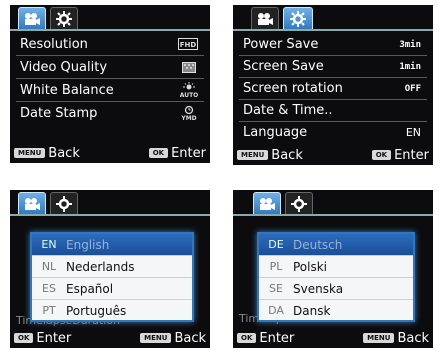  I want to click on menu-item-video-quality: Video Quality, so click(110, 67).